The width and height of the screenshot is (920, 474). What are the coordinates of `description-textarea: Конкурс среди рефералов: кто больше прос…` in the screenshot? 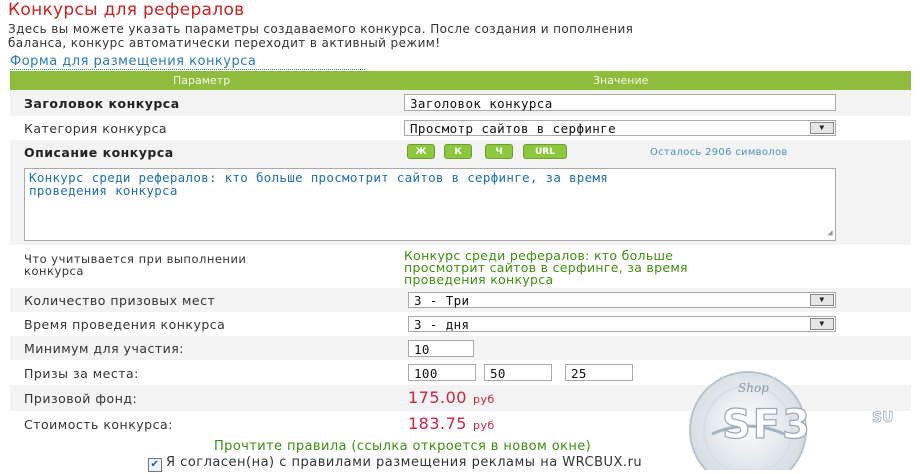 It's located at (430, 204).